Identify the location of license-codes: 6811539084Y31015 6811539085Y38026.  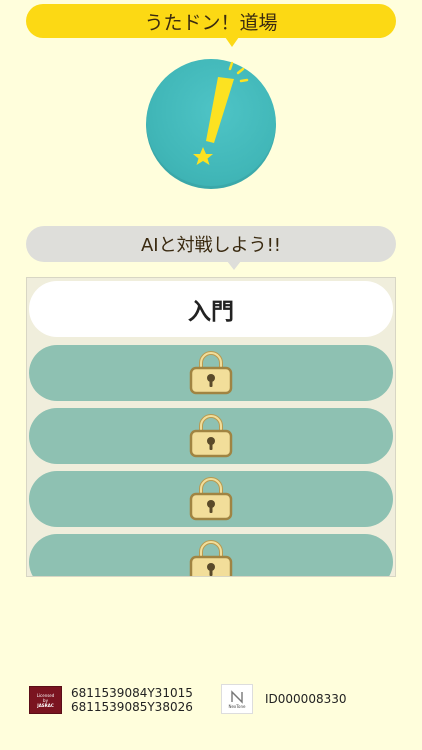
(132, 700).